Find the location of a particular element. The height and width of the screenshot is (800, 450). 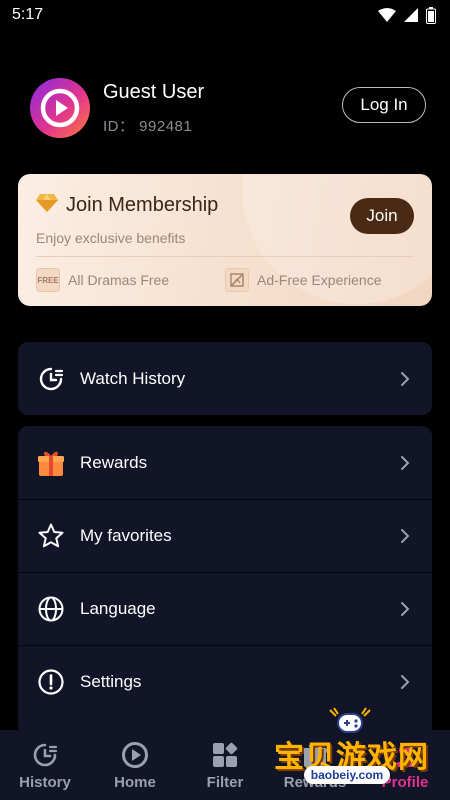

feature-all-dramas-free: FREE All Dramas Free is located at coordinates (102, 280).